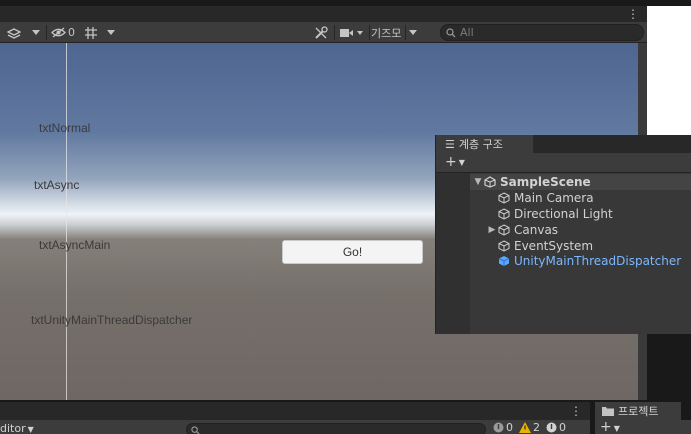 Image resolution: width=691 pixels, height=434 pixels. Describe the element at coordinates (478, 182) in the screenshot. I see `expand-arrow-icon: ▼` at that location.